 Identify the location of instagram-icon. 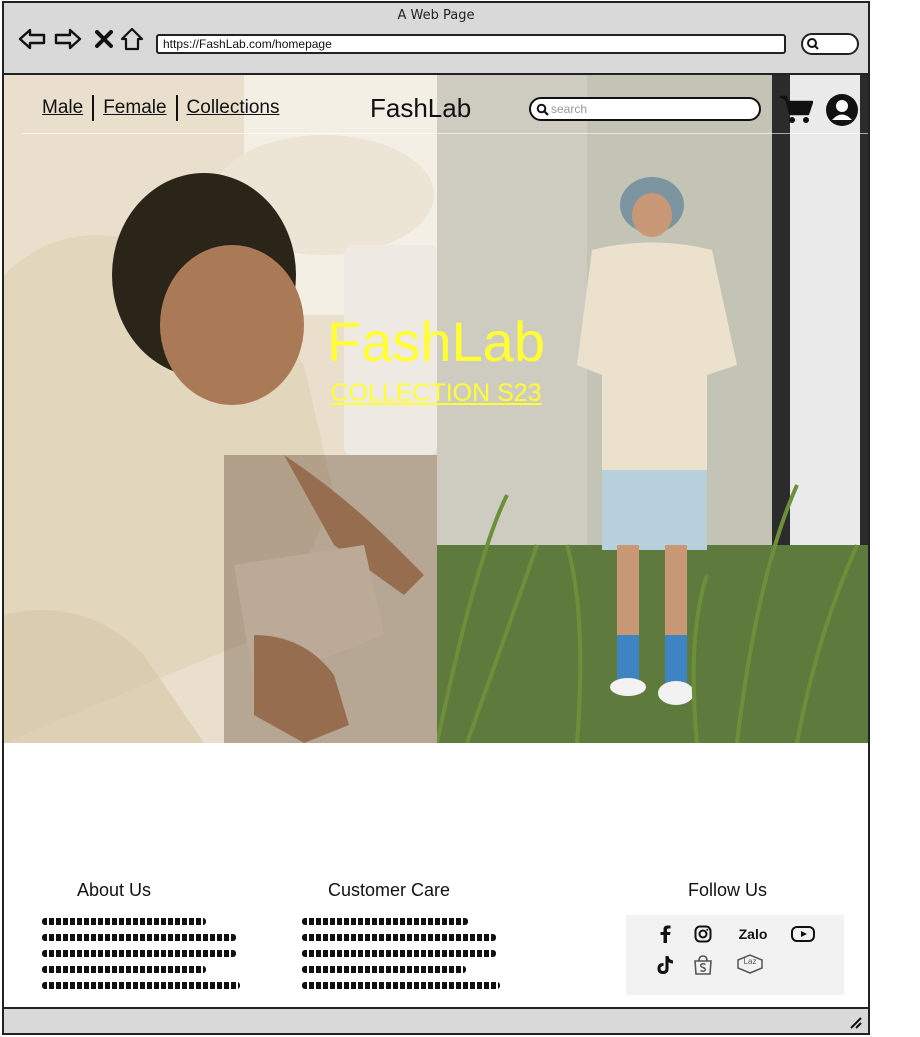
(703, 934).